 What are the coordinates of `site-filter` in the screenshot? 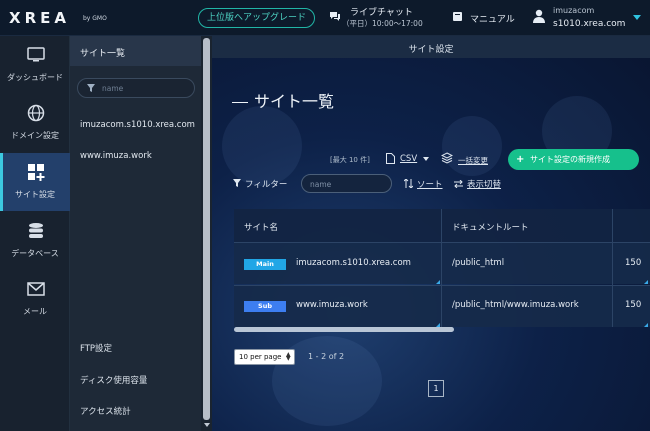 It's located at (346, 183).